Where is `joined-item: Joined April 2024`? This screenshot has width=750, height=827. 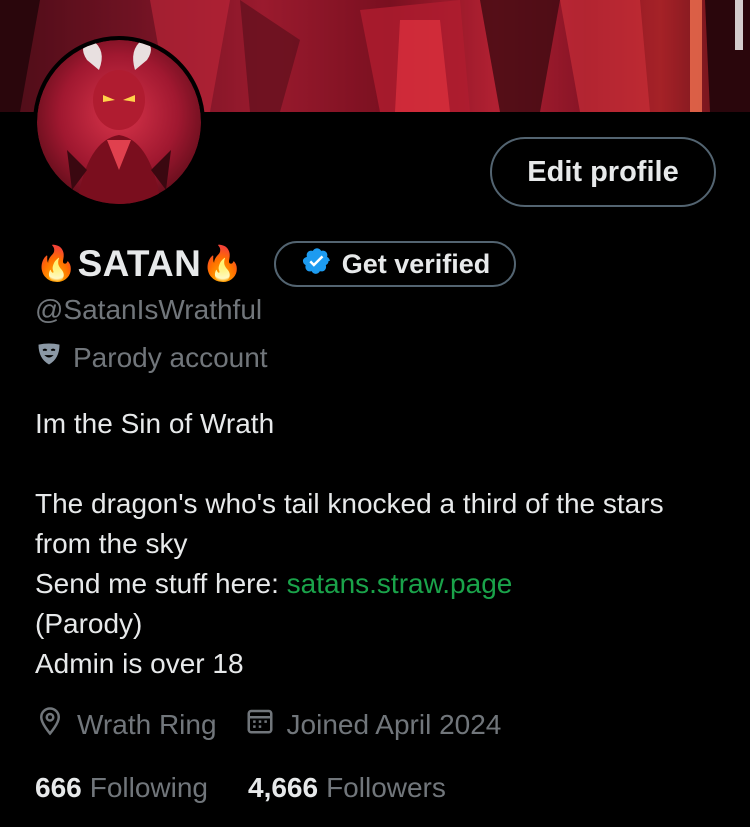 joined-item: Joined April 2024 is located at coordinates (373, 724).